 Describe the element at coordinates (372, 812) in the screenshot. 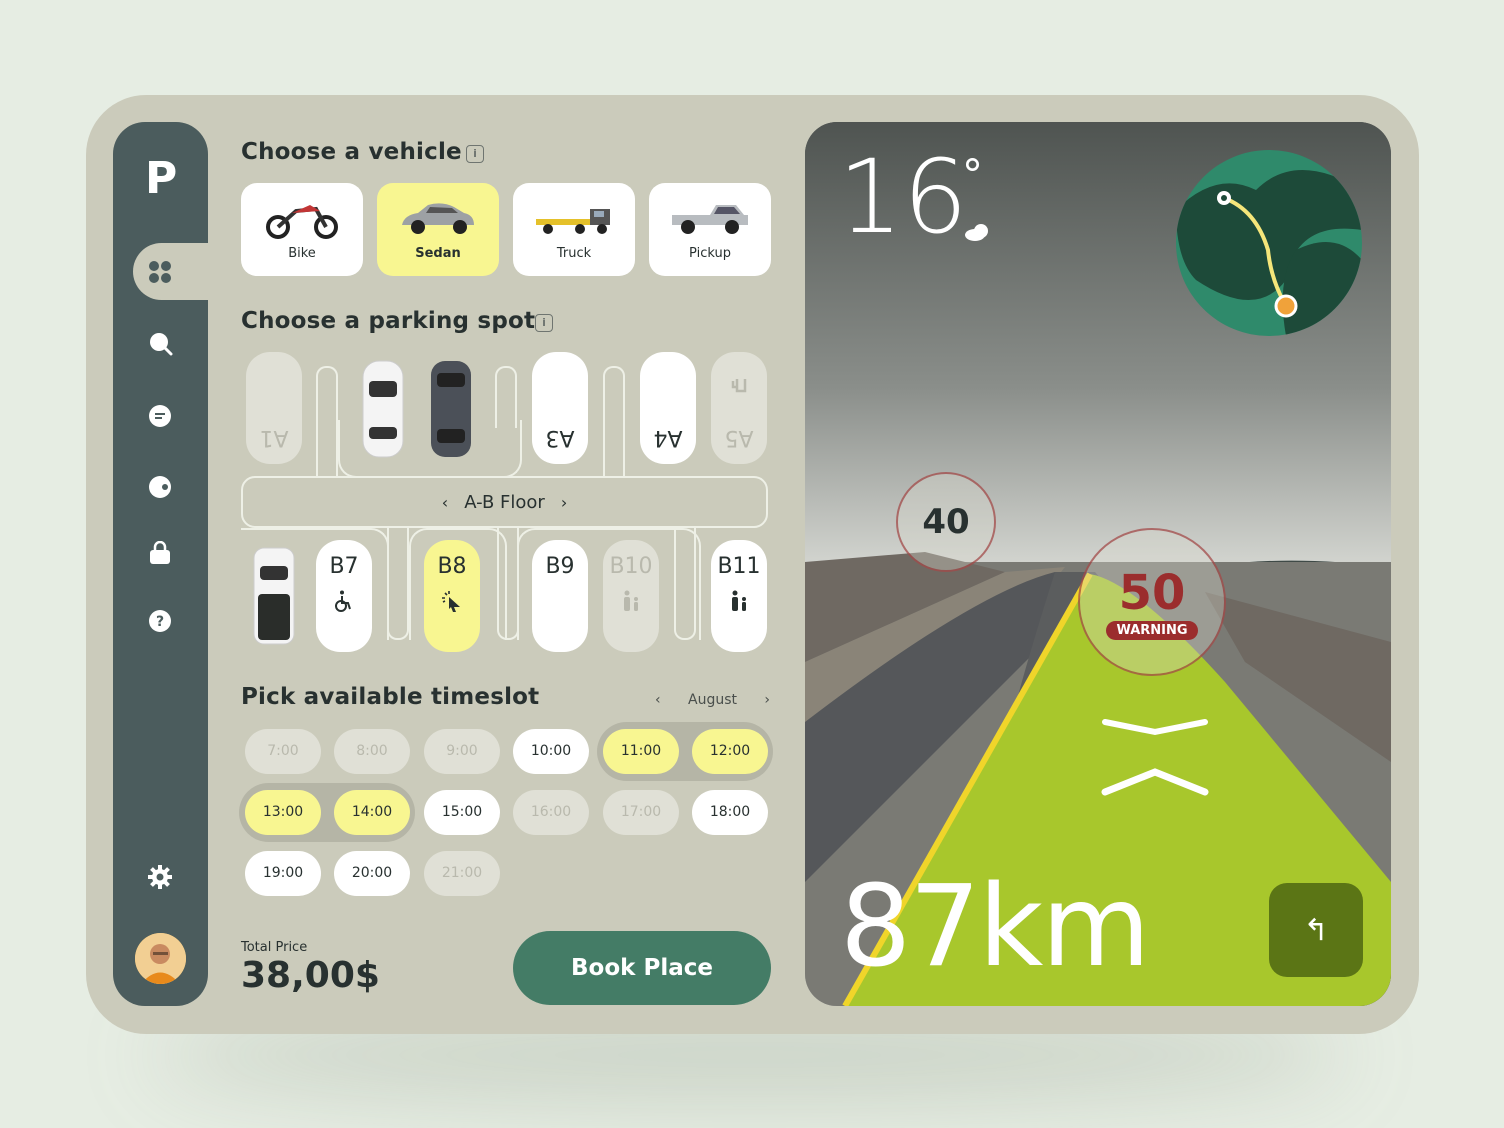

I see `timeslot: 14:00` at that location.